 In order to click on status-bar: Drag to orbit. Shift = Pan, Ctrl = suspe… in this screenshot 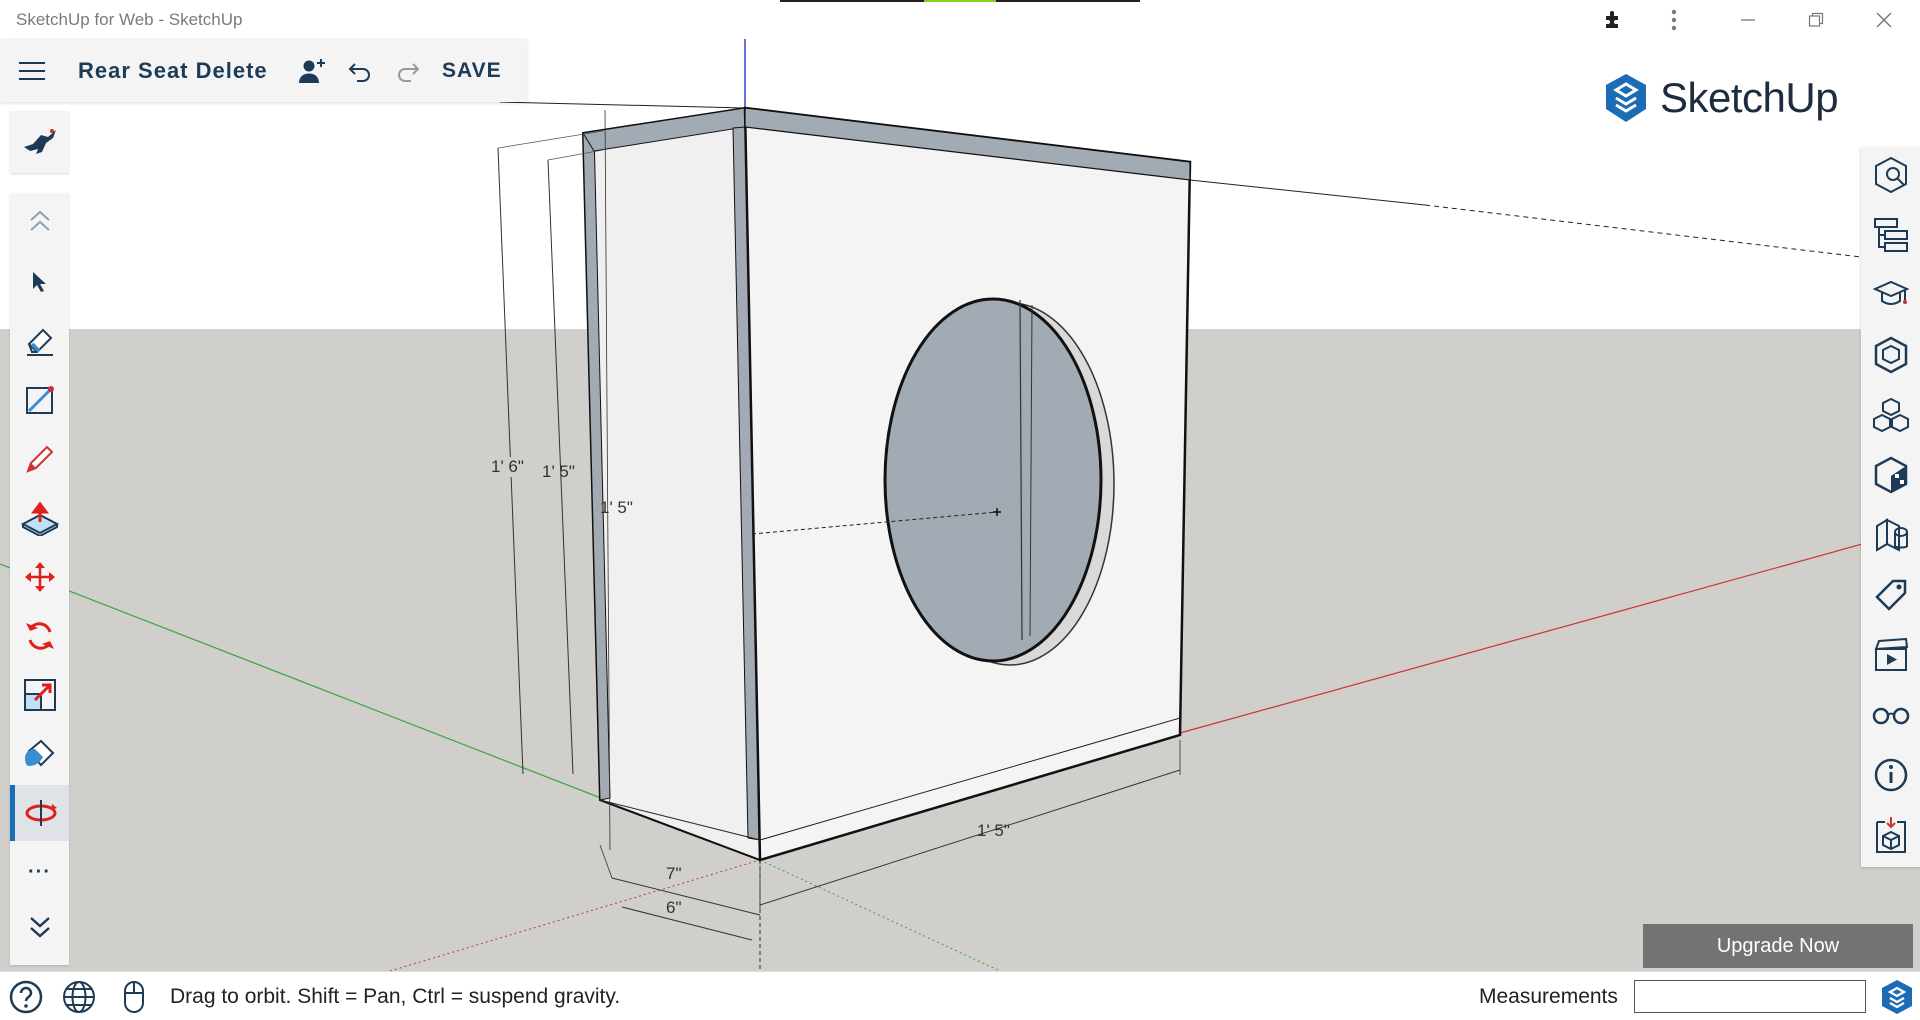, I will do `click(960, 995)`.